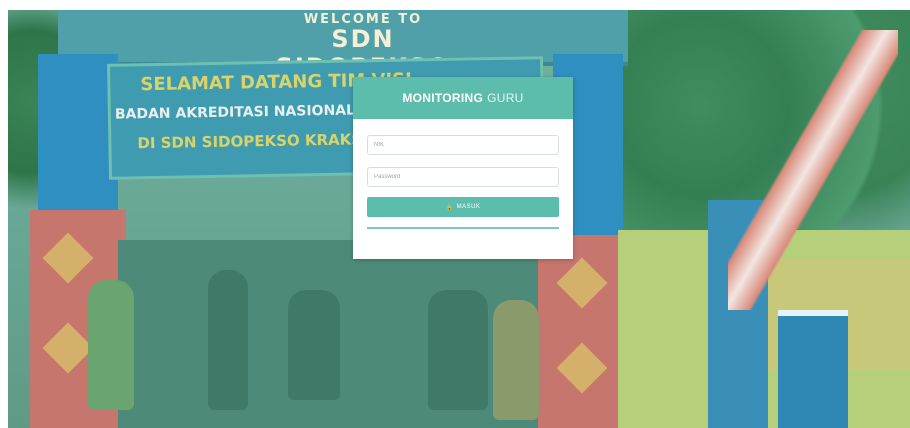 The width and height of the screenshot is (910, 428). I want to click on login-body: 🔒 MASUK, so click(463, 174).